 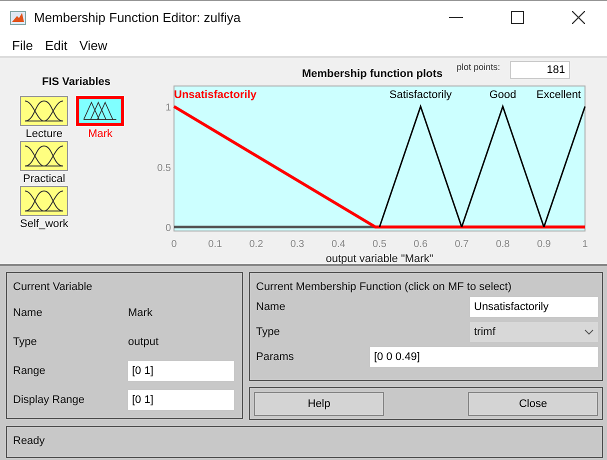 What do you see at coordinates (143, 342) in the screenshot?
I see `variable-type: output` at bounding box center [143, 342].